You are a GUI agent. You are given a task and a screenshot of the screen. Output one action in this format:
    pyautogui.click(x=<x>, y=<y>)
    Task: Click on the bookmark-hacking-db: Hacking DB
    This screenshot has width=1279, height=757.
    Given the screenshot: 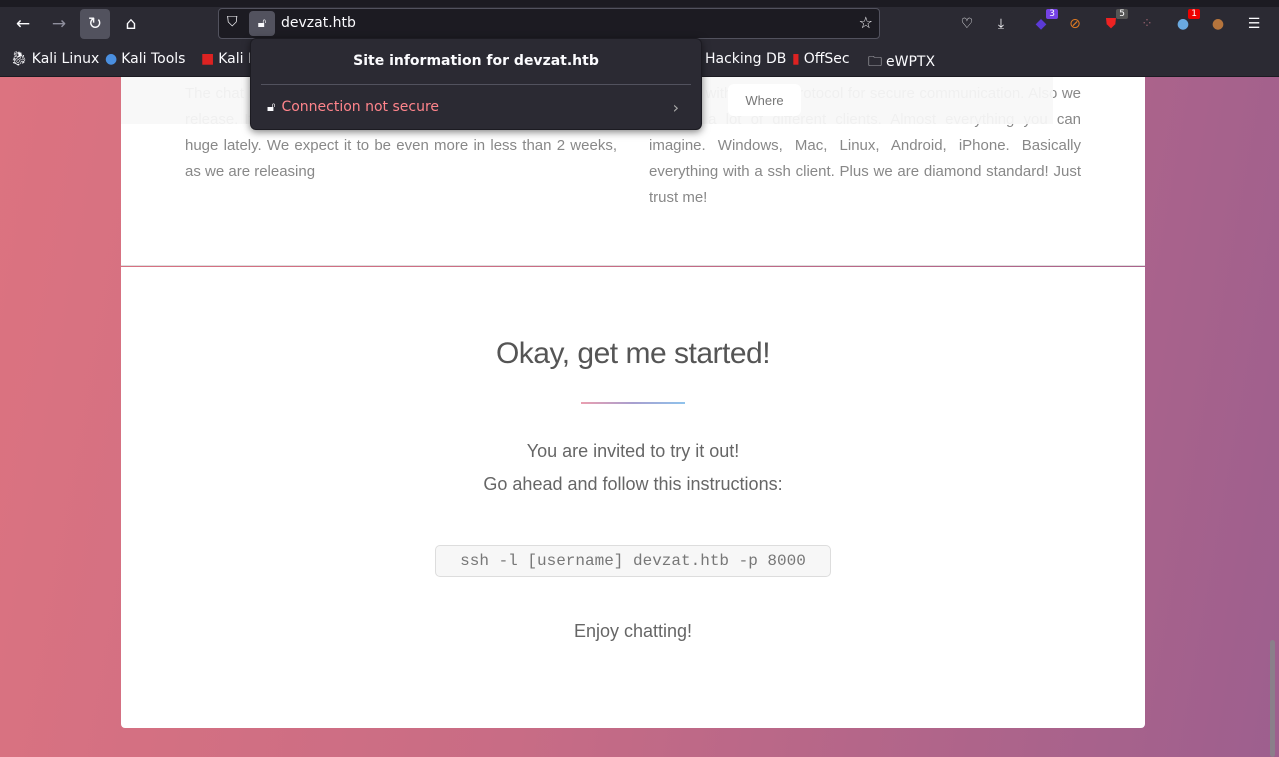 What is the action you would take?
    pyautogui.click(x=745, y=59)
    